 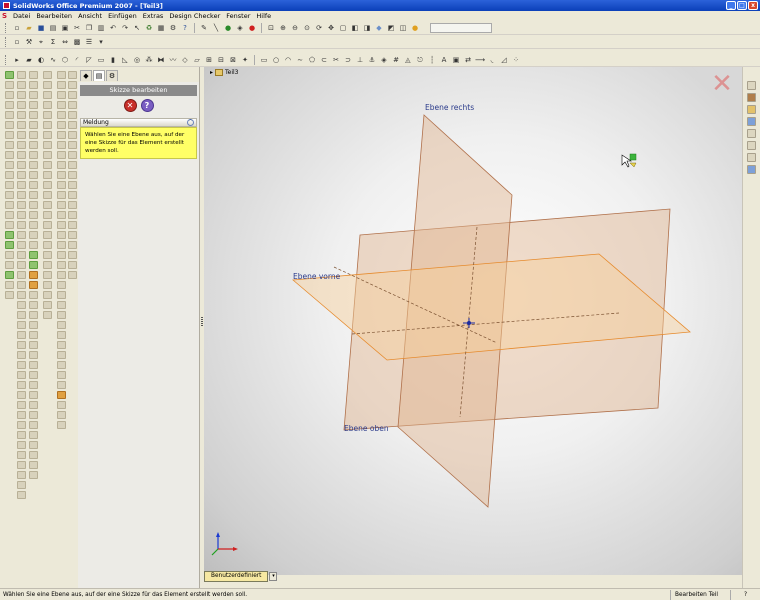 I want to click on new-icon: ▫, so click(x=17, y=28).